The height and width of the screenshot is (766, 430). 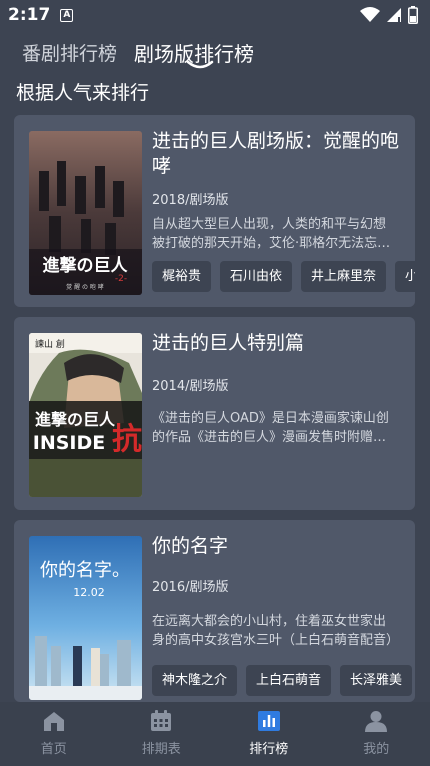 I want to click on nav-home: 首页, so click(x=54, y=734).